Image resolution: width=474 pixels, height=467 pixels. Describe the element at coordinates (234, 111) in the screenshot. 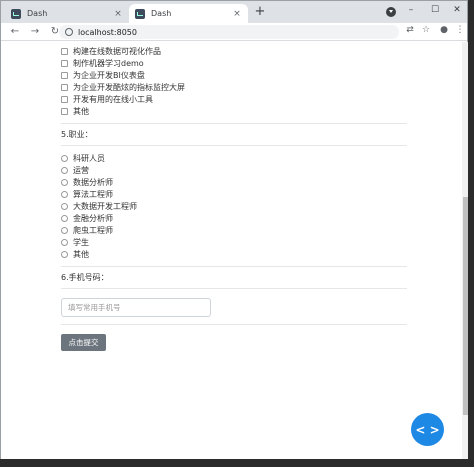

I see `checklist-item: 其他` at that location.